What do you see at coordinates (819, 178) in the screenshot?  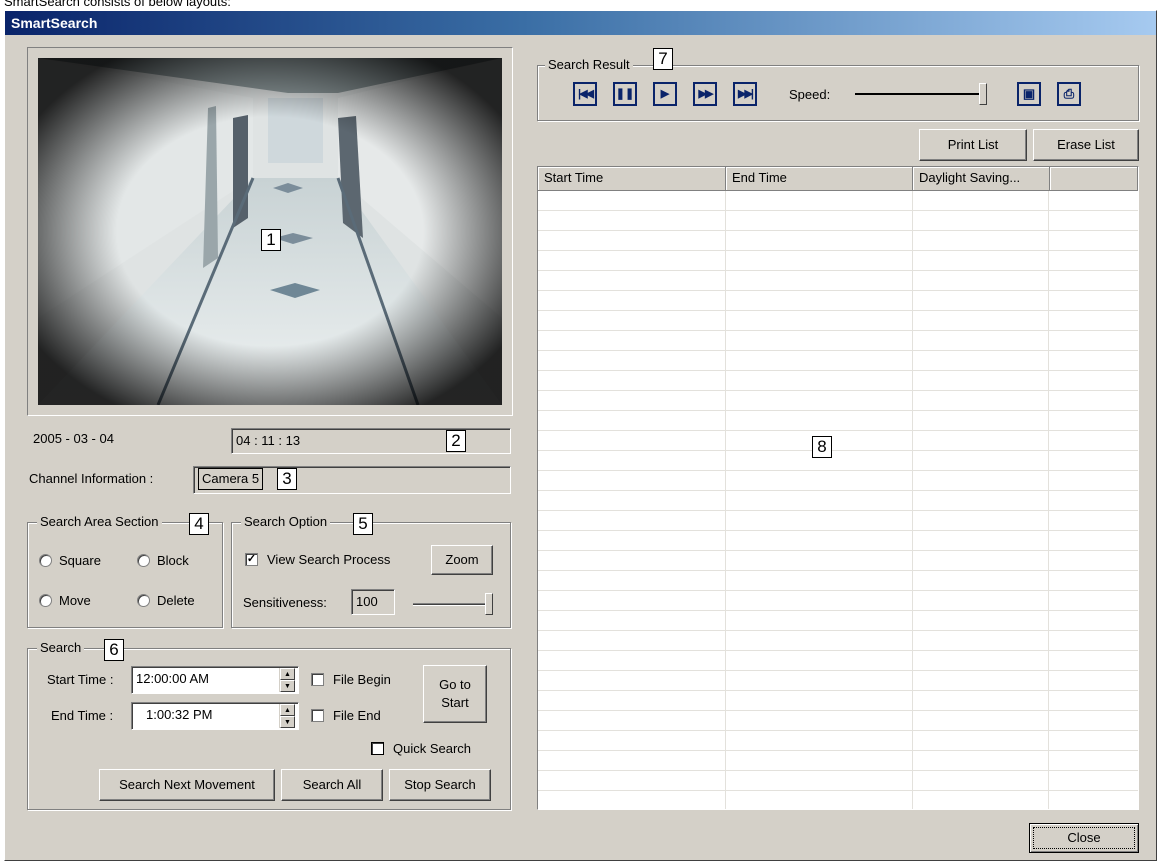 I see `column-end-time: End Time` at bounding box center [819, 178].